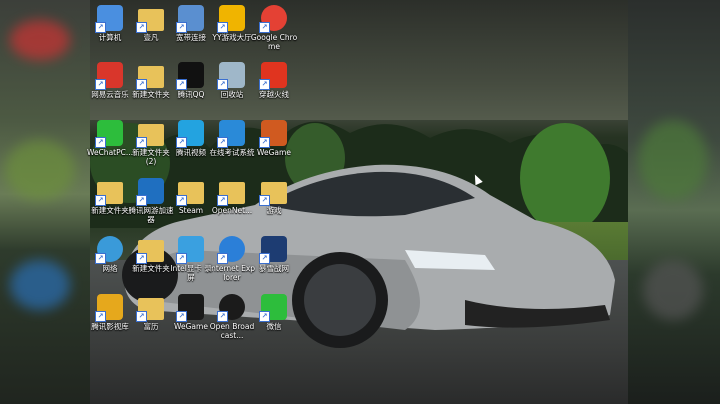  Describe the element at coordinates (273, 76) in the screenshot. I see `crossfire-icon: ↗` at that location.